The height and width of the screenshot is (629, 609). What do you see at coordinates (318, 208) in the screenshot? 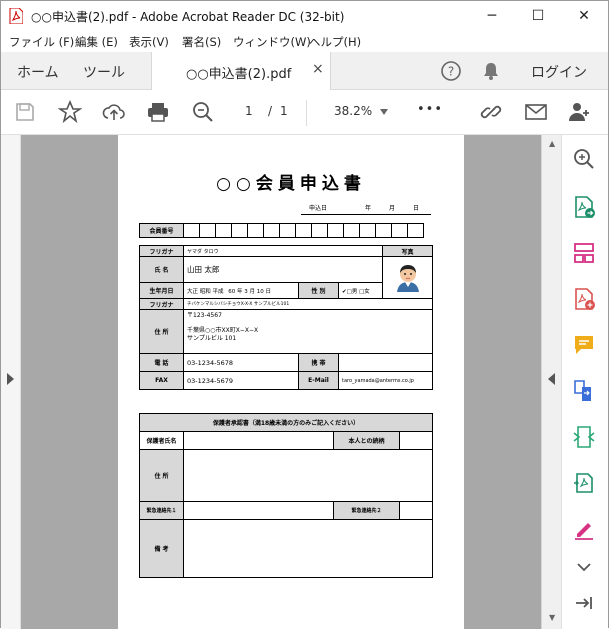
I see `apply-date-label: 申込日` at bounding box center [318, 208].